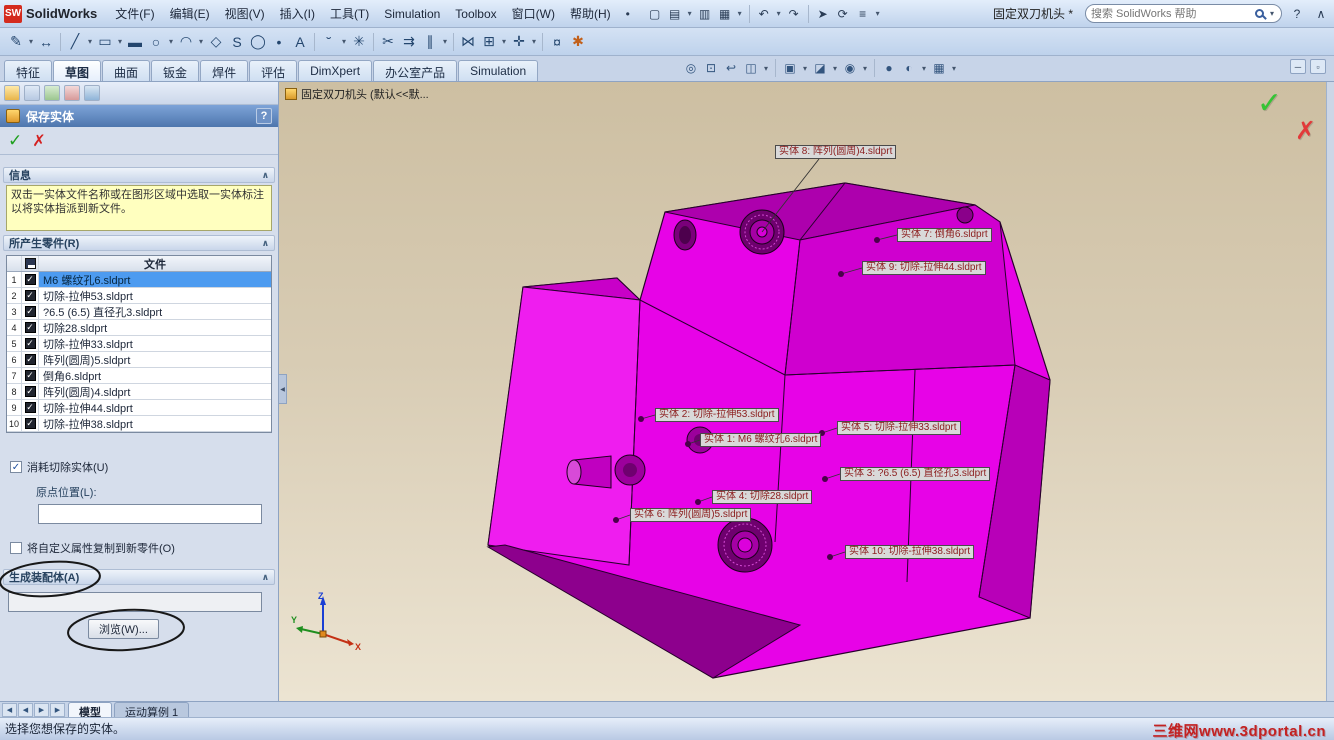 The height and width of the screenshot is (740, 1334). Describe the element at coordinates (175, 70) in the screenshot. I see `tab-sheet-metal: 钣金` at that location.